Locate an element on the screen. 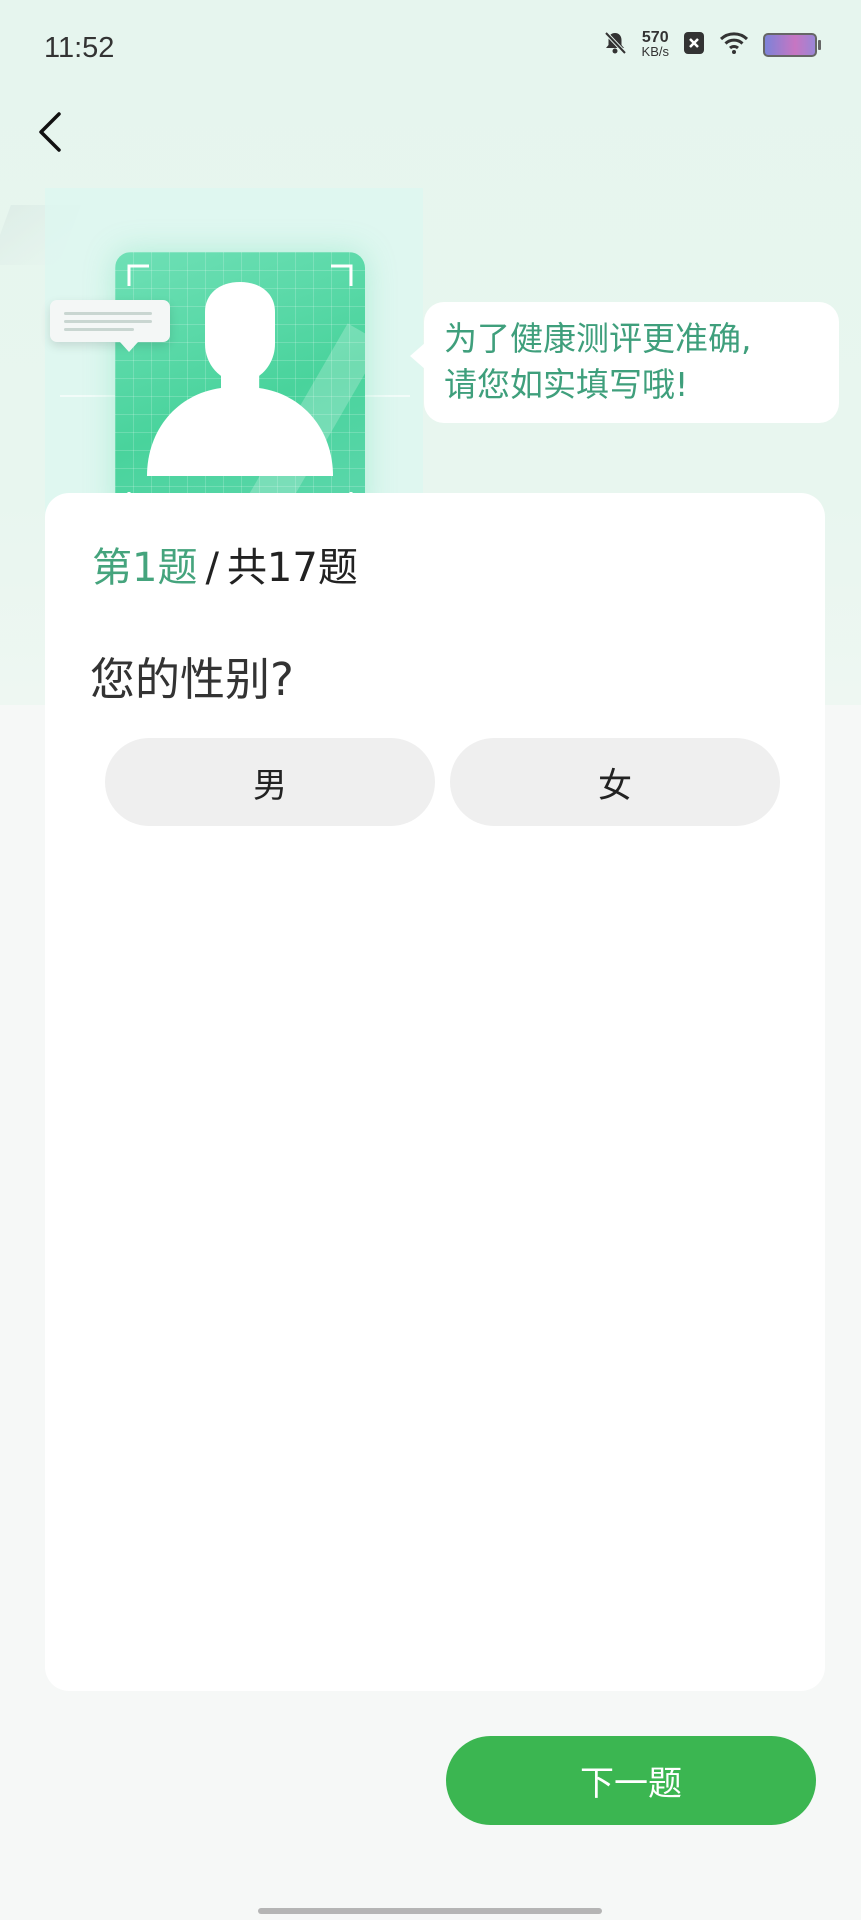 The width and height of the screenshot is (861, 1920). chat-bubble-icon is located at coordinates (110, 326).